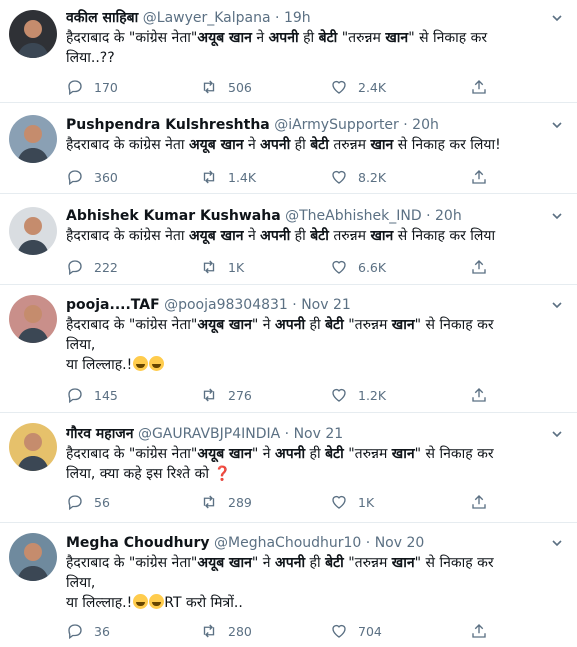  What do you see at coordinates (127, 145) in the screenshot?
I see `text-segment: हैदराबाद के कांग्रेस नेता` at bounding box center [127, 145].